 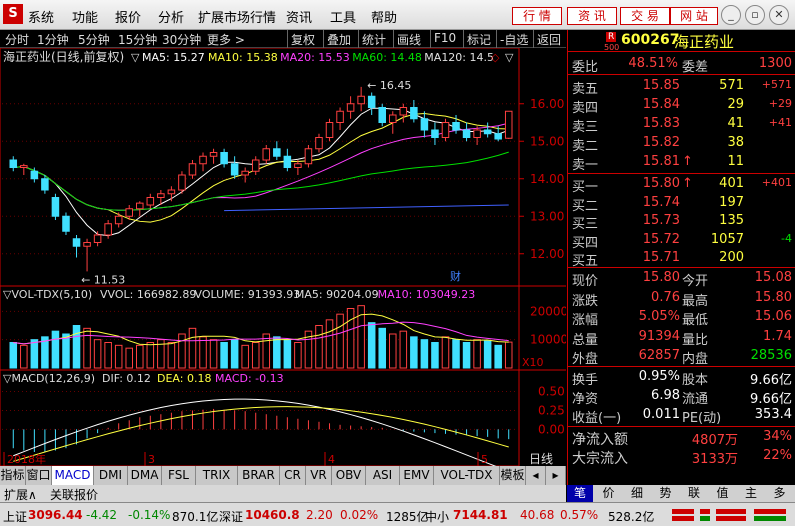 What do you see at coordinates (779, 15) in the screenshot?
I see `close-icon: ✕` at bounding box center [779, 15].